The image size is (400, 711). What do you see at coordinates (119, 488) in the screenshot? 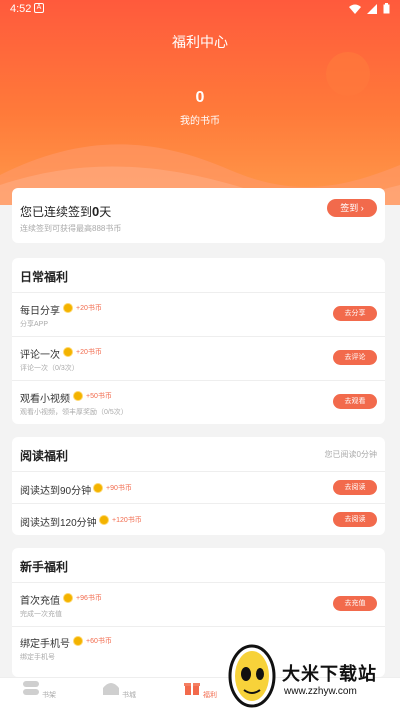
I see `task-reward-text: +90书币` at bounding box center [119, 488].